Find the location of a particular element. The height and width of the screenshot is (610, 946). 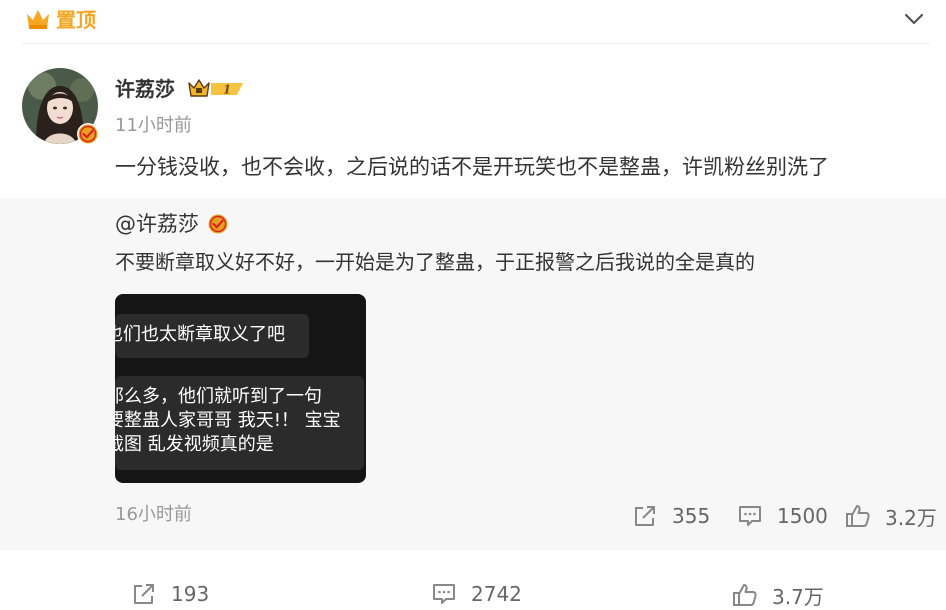

pinned-label: 置顶 is located at coordinates (76, 20).